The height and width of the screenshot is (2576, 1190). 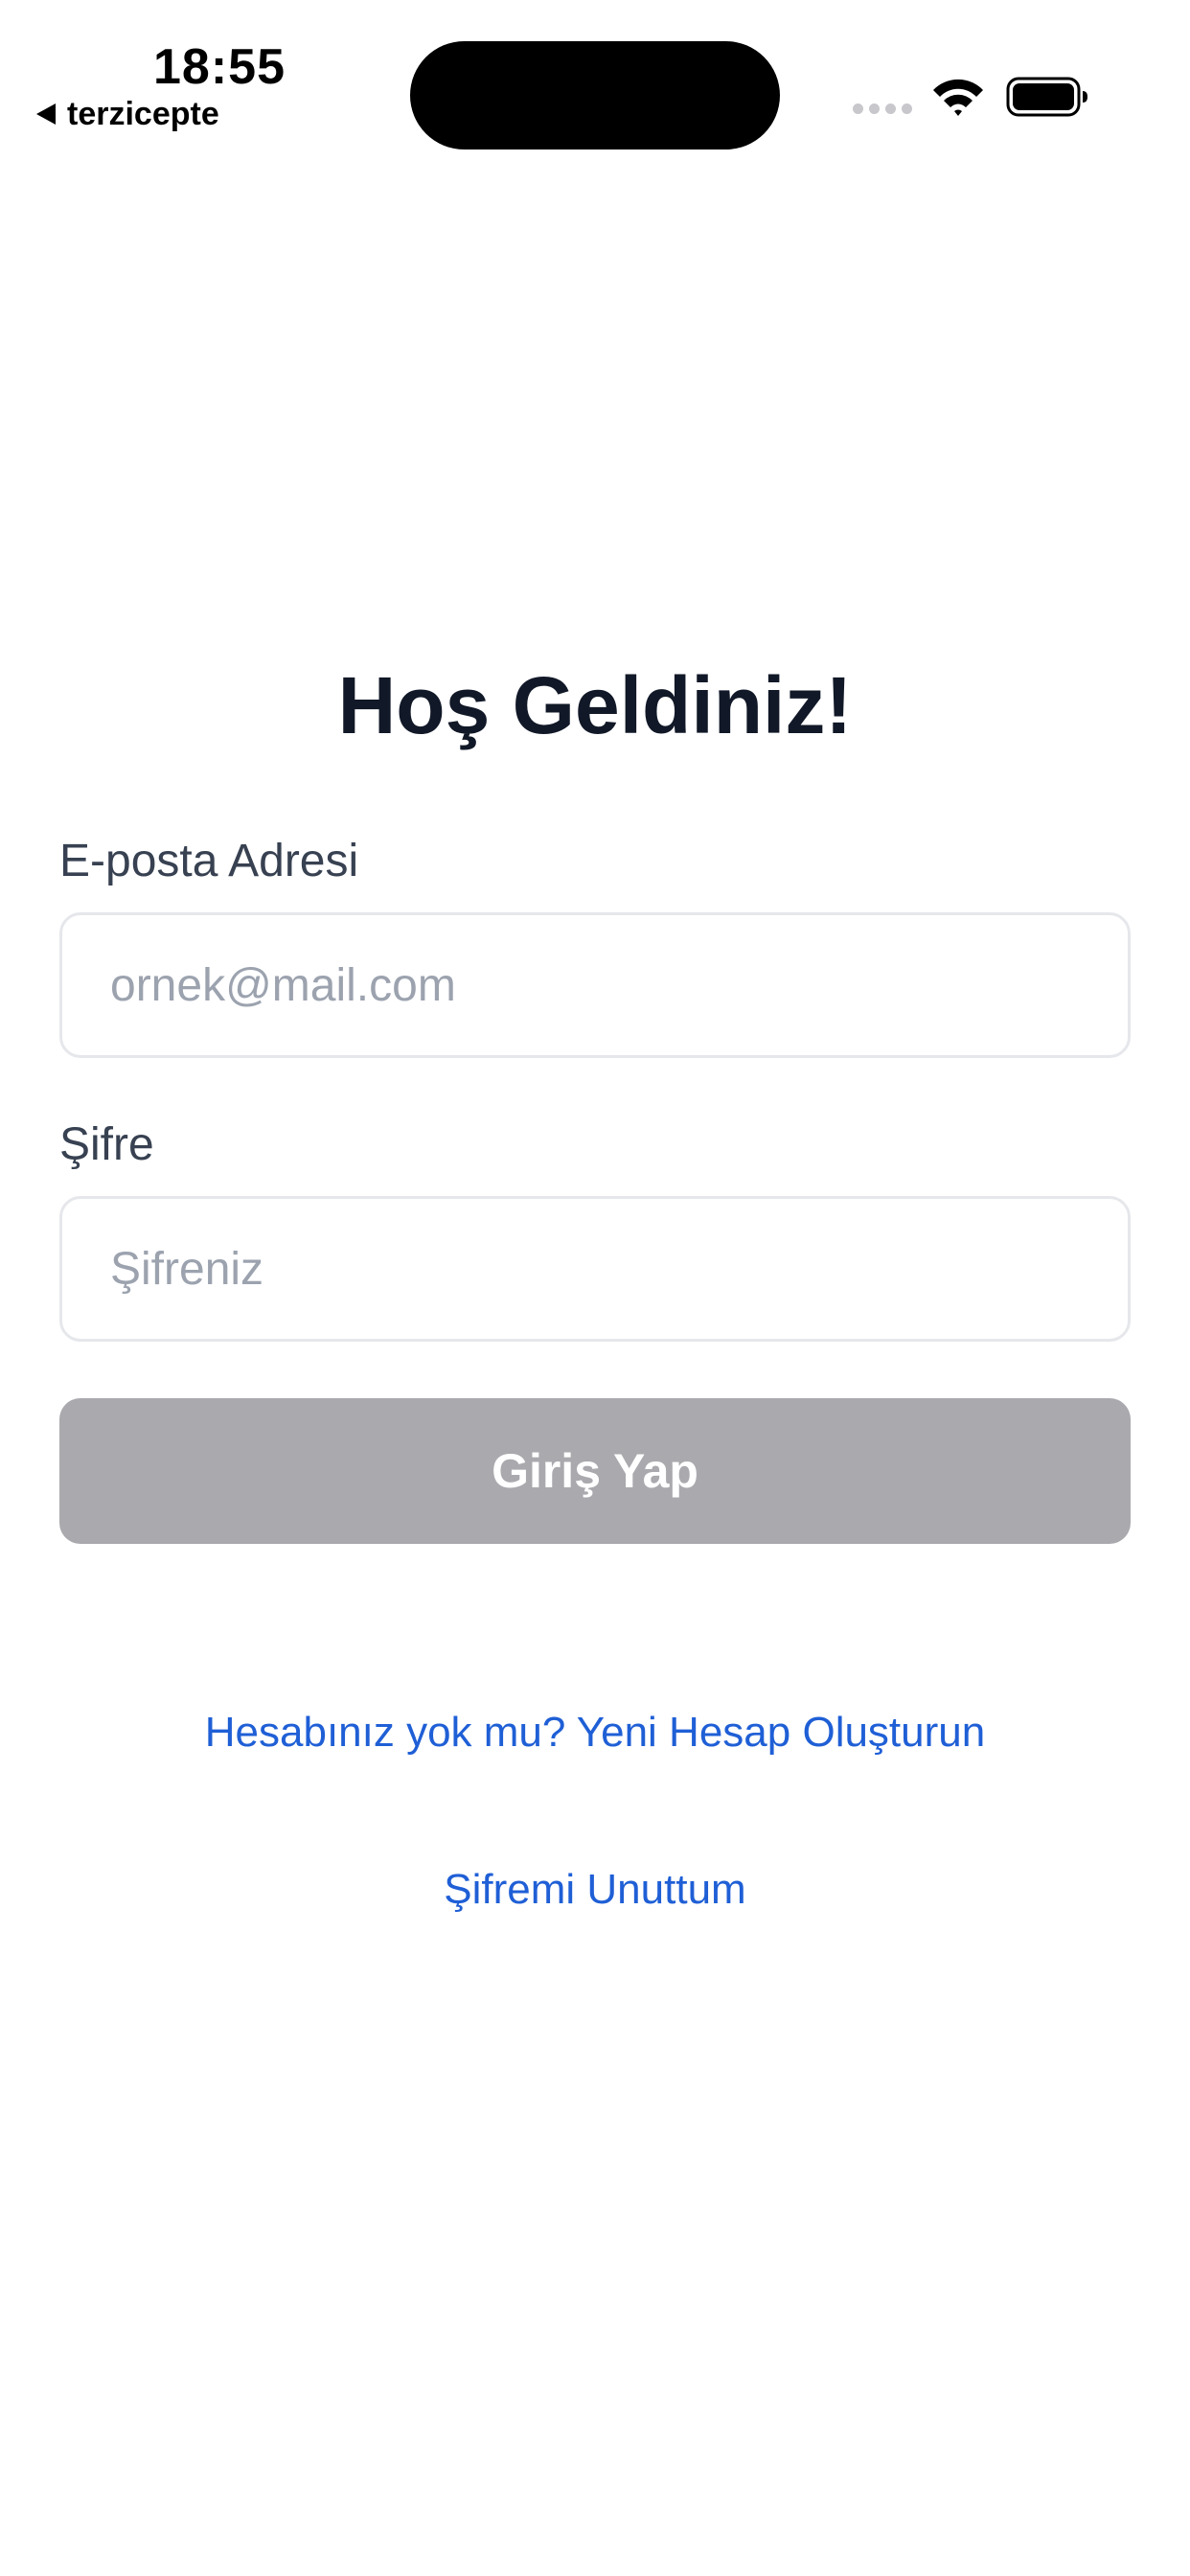 What do you see at coordinates (595, 1733) in the screenshot?
I see `create-account-link: Hesabınız yok mu? Yeni Hesap Oluşturun` at bounding box center [595, 1733].